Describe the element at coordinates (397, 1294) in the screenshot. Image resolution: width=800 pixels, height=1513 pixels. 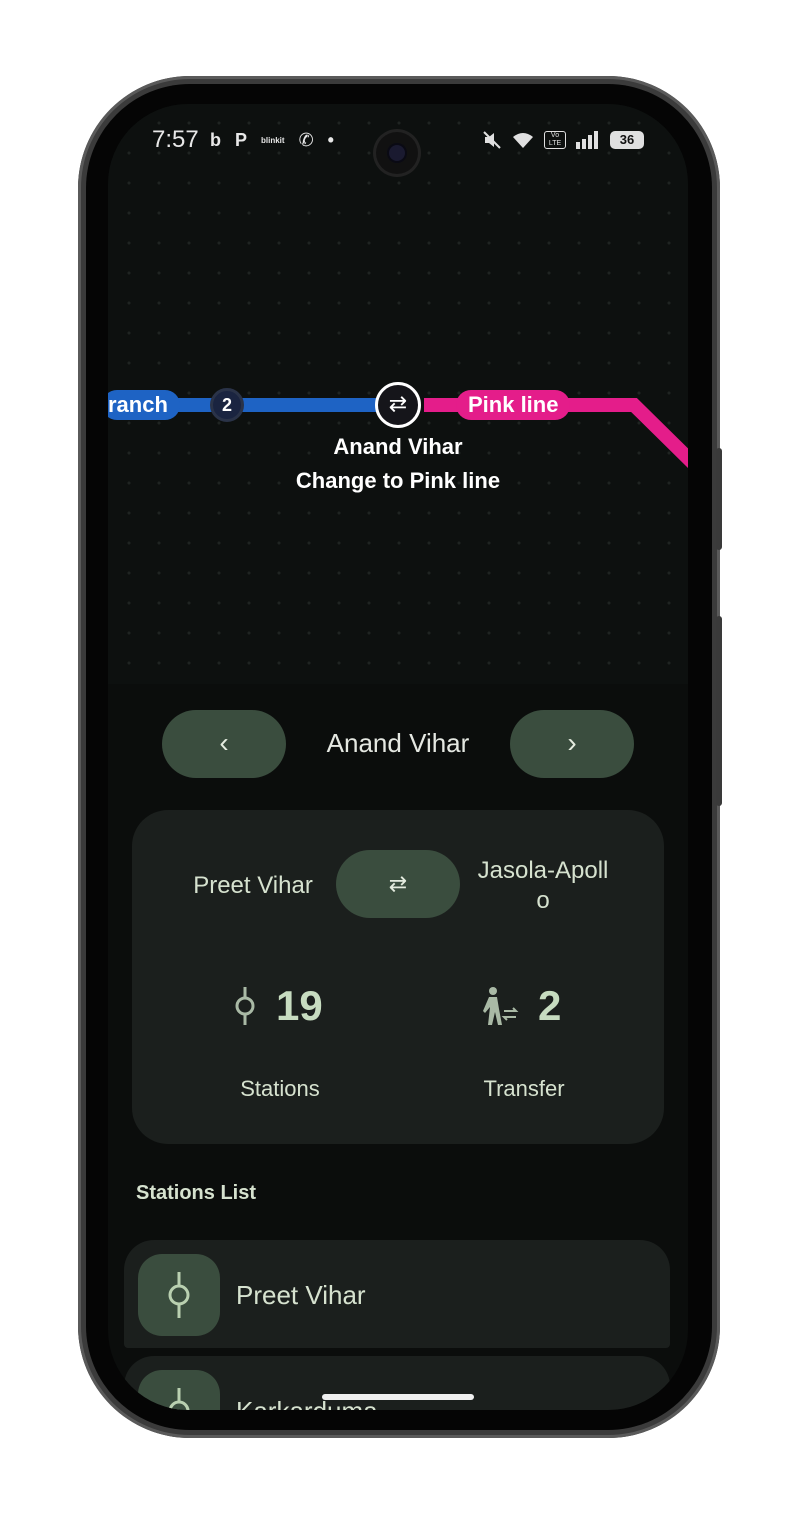
I see `list-item: Preet Vihar` at that location.